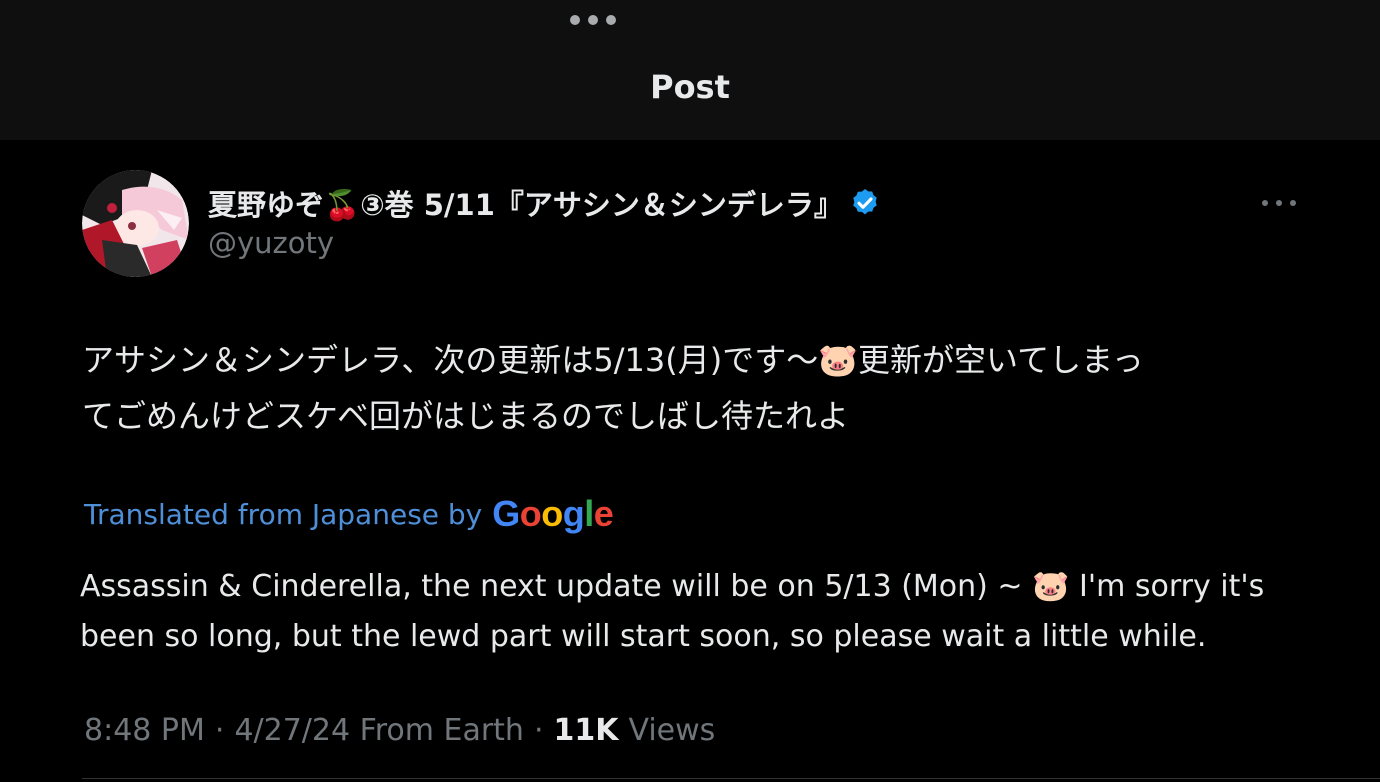 This screenshot has height=782, width=1380. What do you see at coordinates (466, 416) in the screenshot?
I see `post-text-line: てごめんけどスケベ回がはじまるのでしばし待たれよ` at bounding box center [466, 416].